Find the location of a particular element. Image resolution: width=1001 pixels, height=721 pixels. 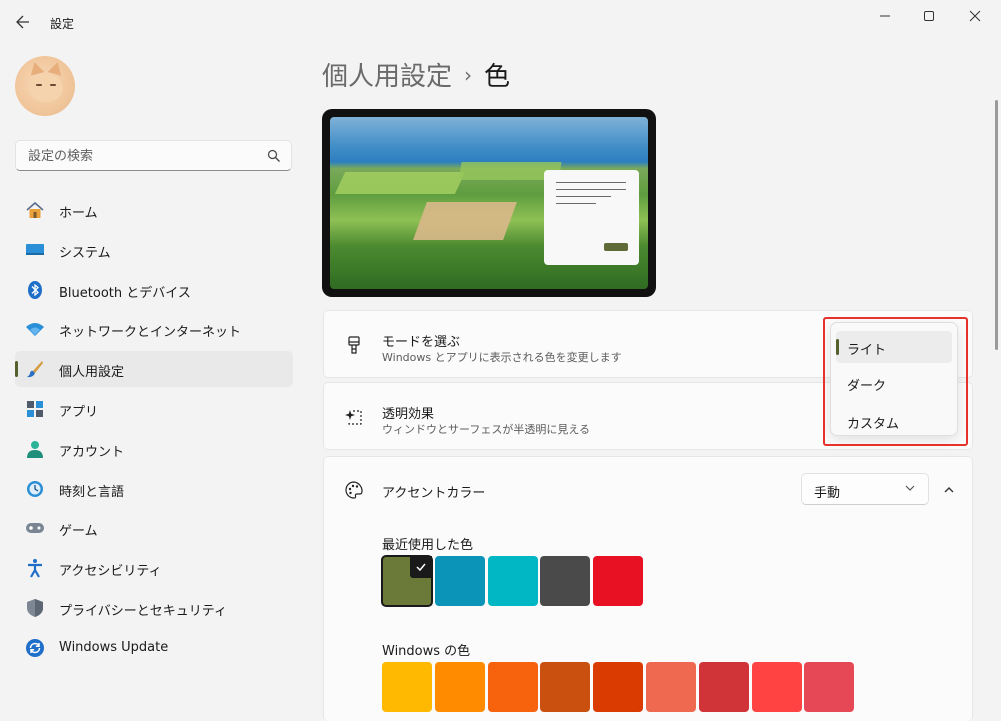

theme-preview is located at coordinates (489, 203).